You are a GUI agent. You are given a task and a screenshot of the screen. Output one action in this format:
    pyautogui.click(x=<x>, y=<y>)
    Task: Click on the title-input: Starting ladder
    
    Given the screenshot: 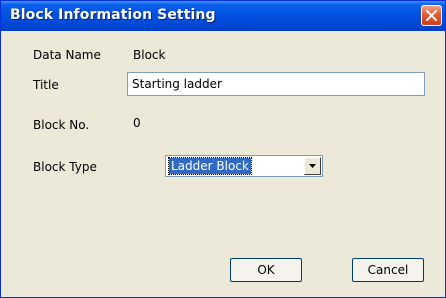 What is the action you would take?
    pyautogui.click(x=276, y=84)
    